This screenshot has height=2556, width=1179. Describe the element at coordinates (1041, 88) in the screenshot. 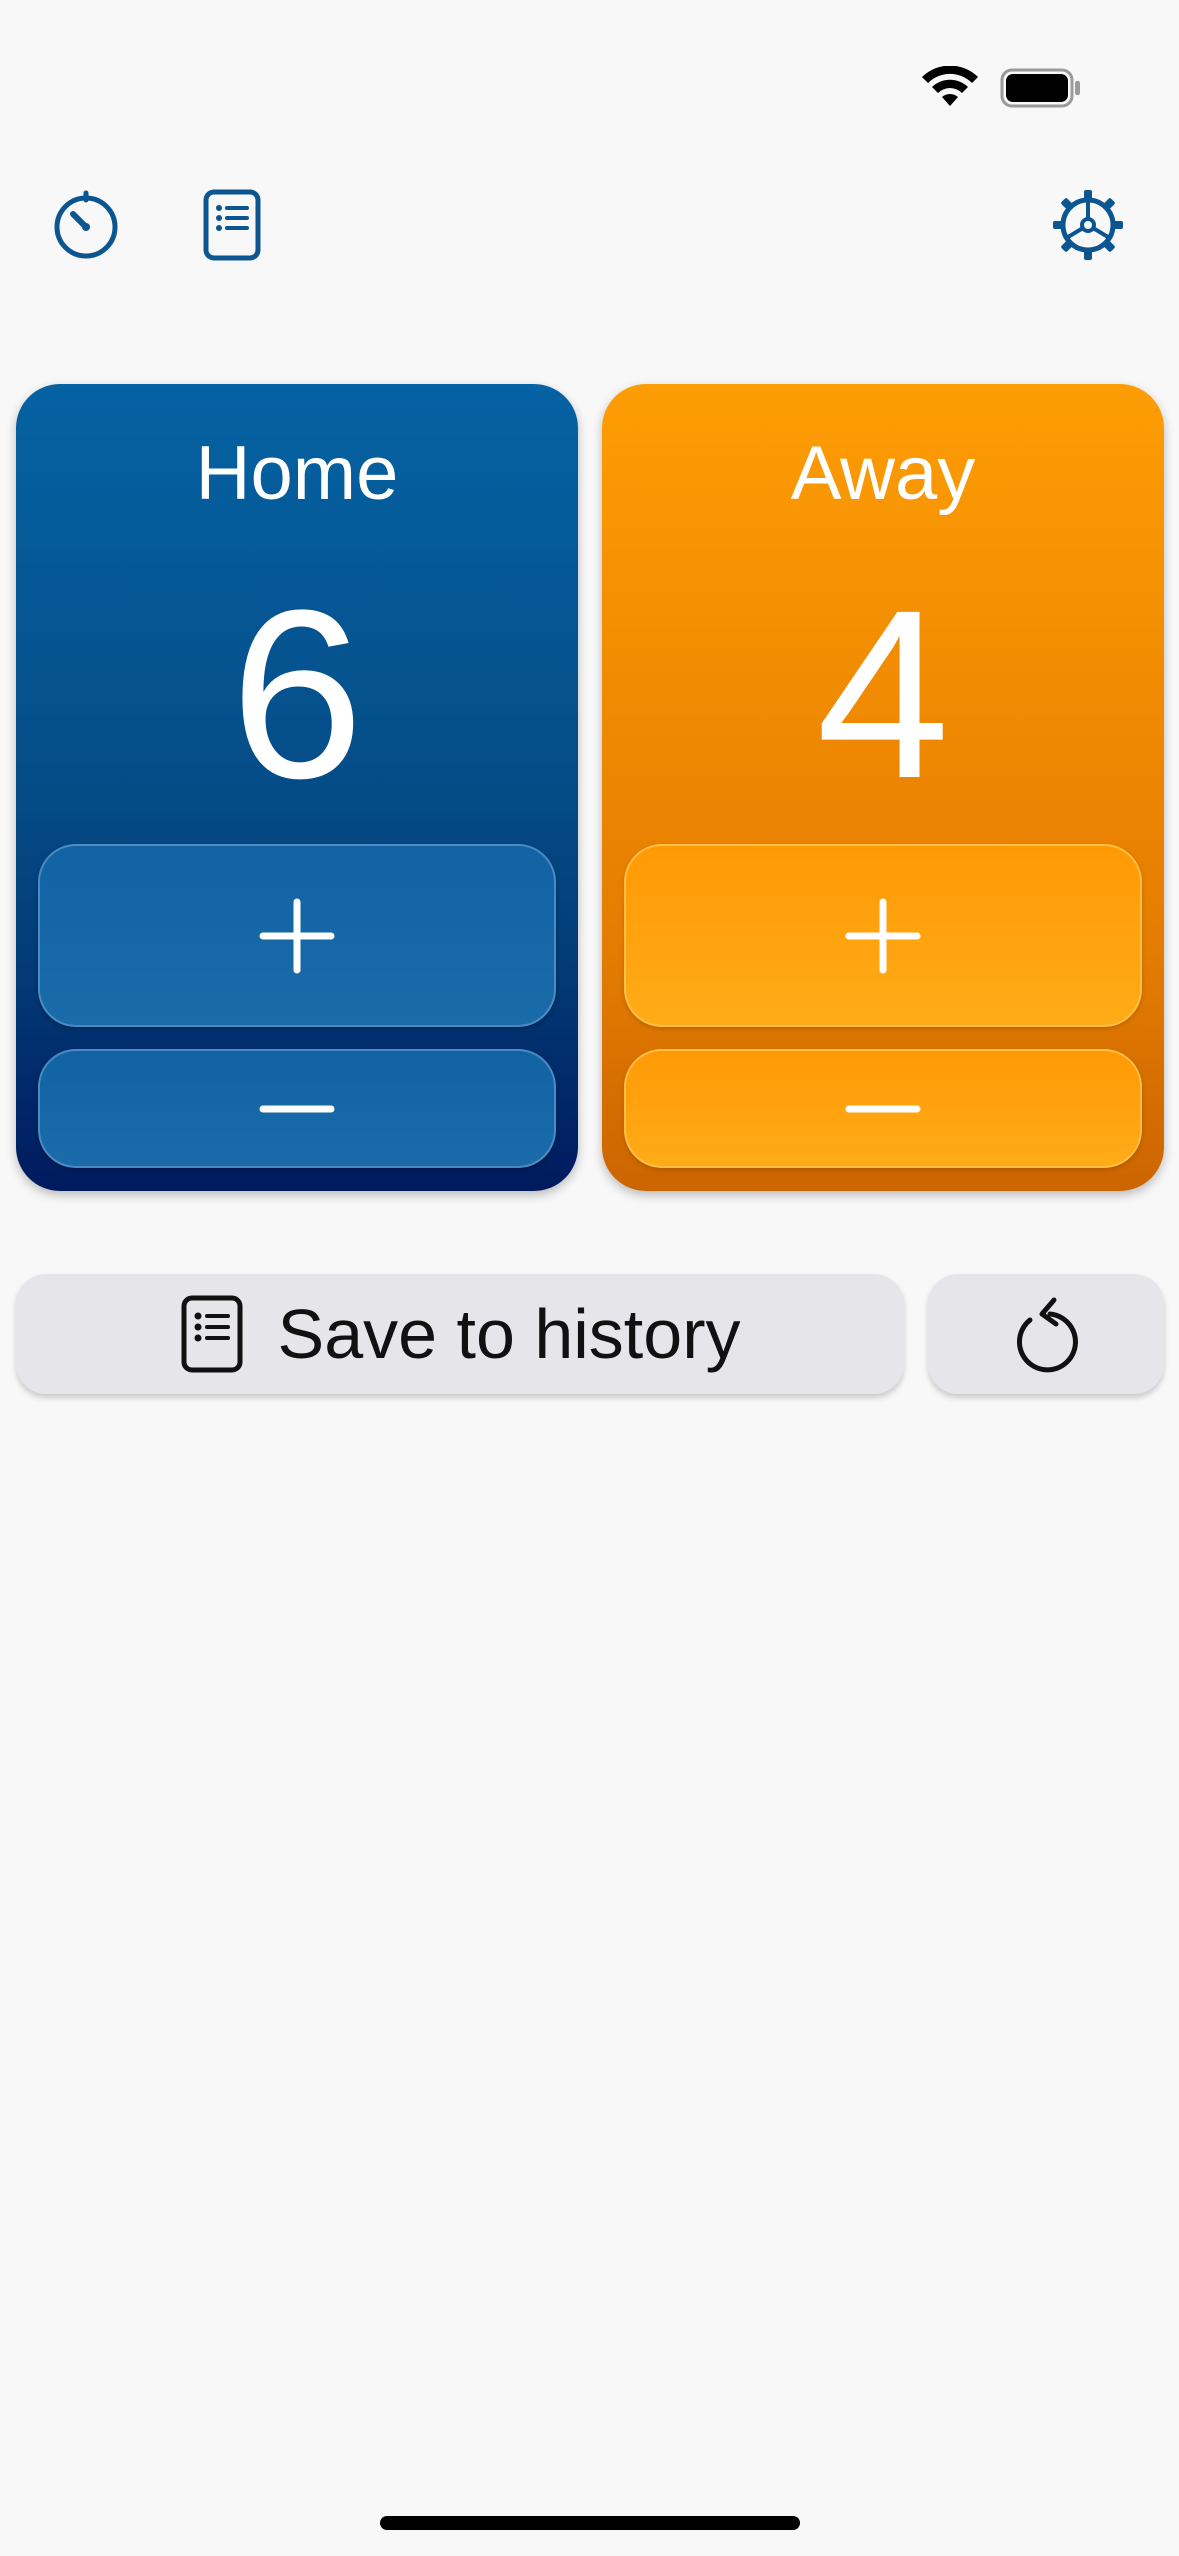

I see `battery-icon` at that location.